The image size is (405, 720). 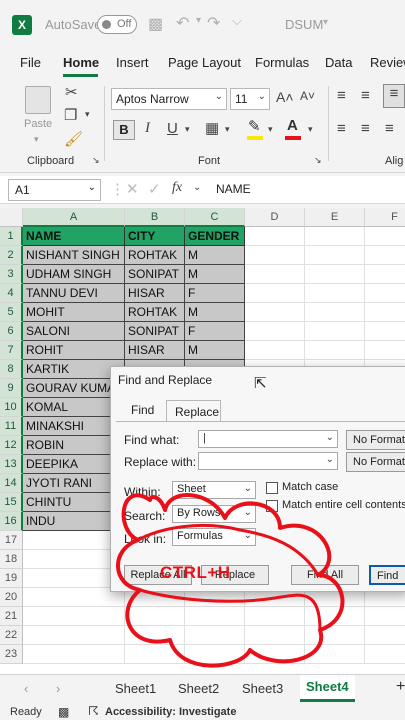 I want to click on fill-dropdown-icon: ▾, so click(x=270, y=129).